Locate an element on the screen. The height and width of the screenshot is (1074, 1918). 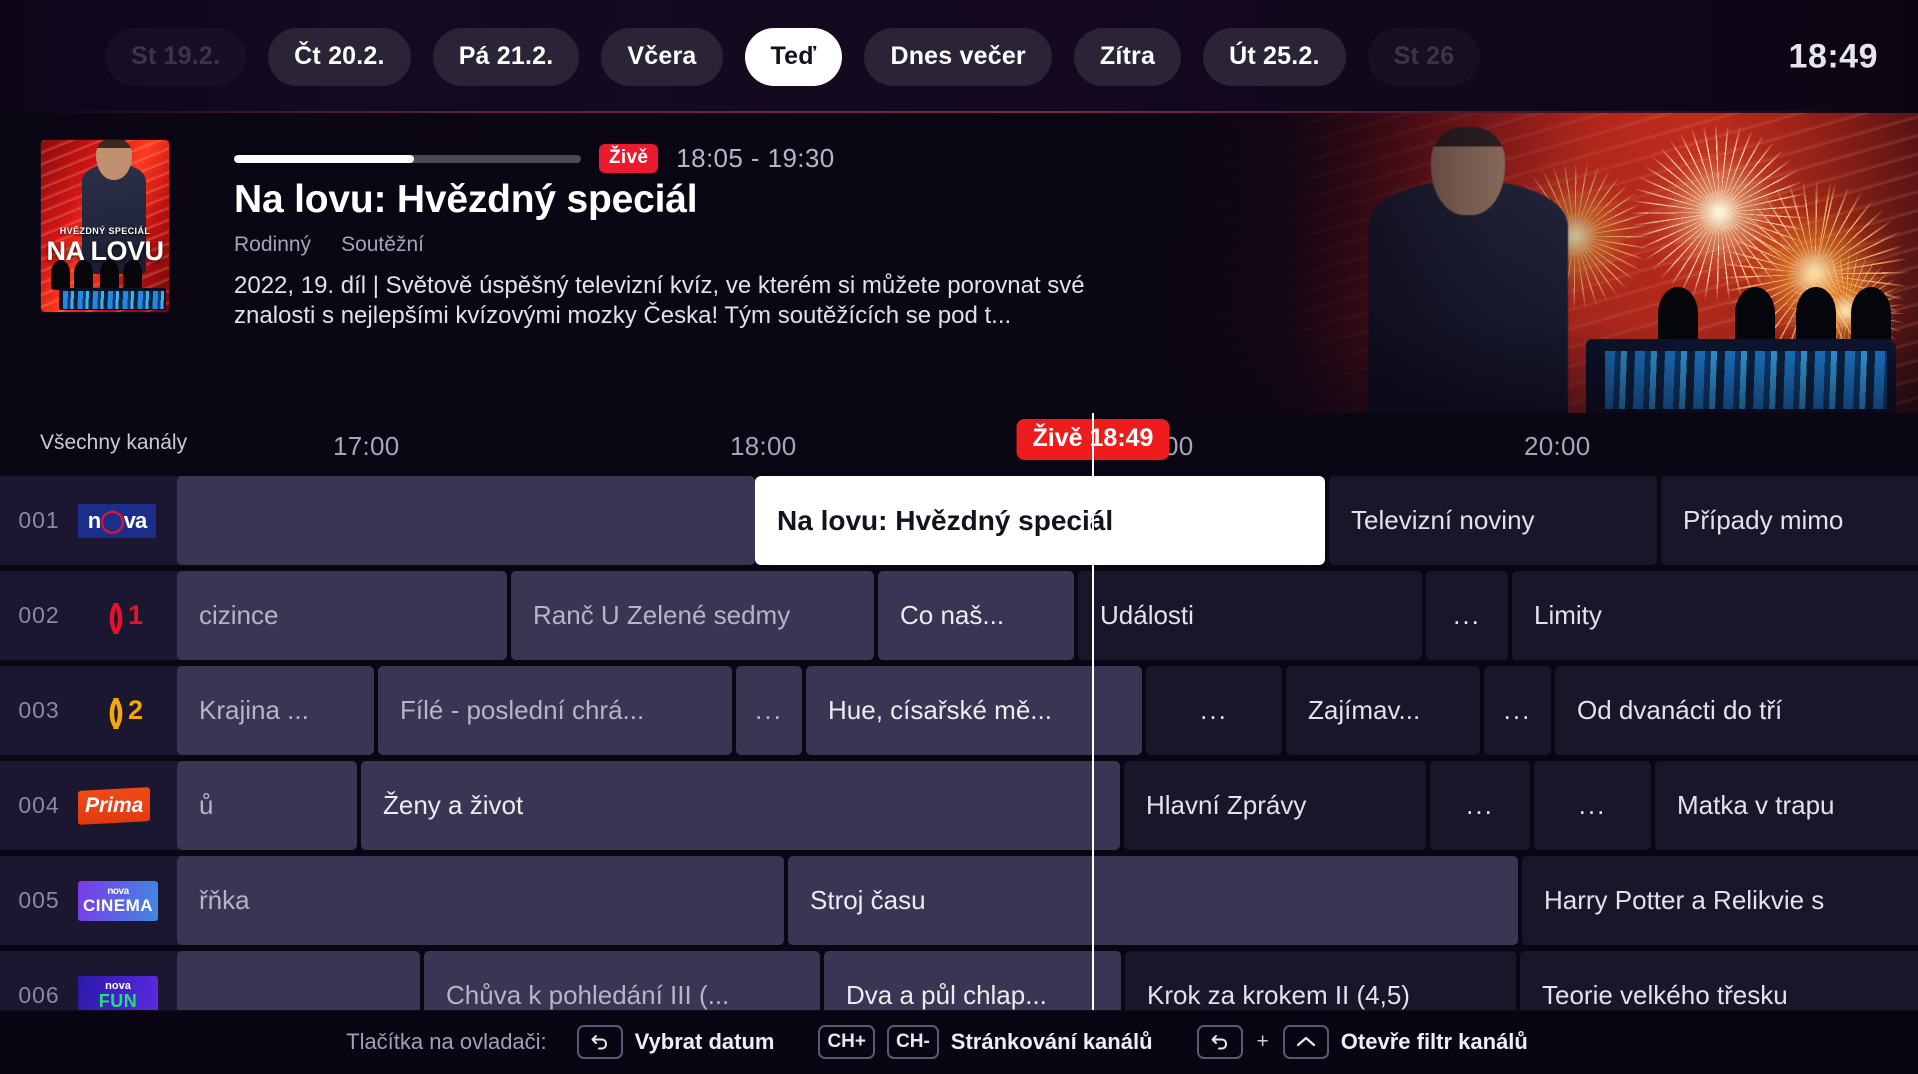
clock: 18:49 is located at coordinates (1833, 56).